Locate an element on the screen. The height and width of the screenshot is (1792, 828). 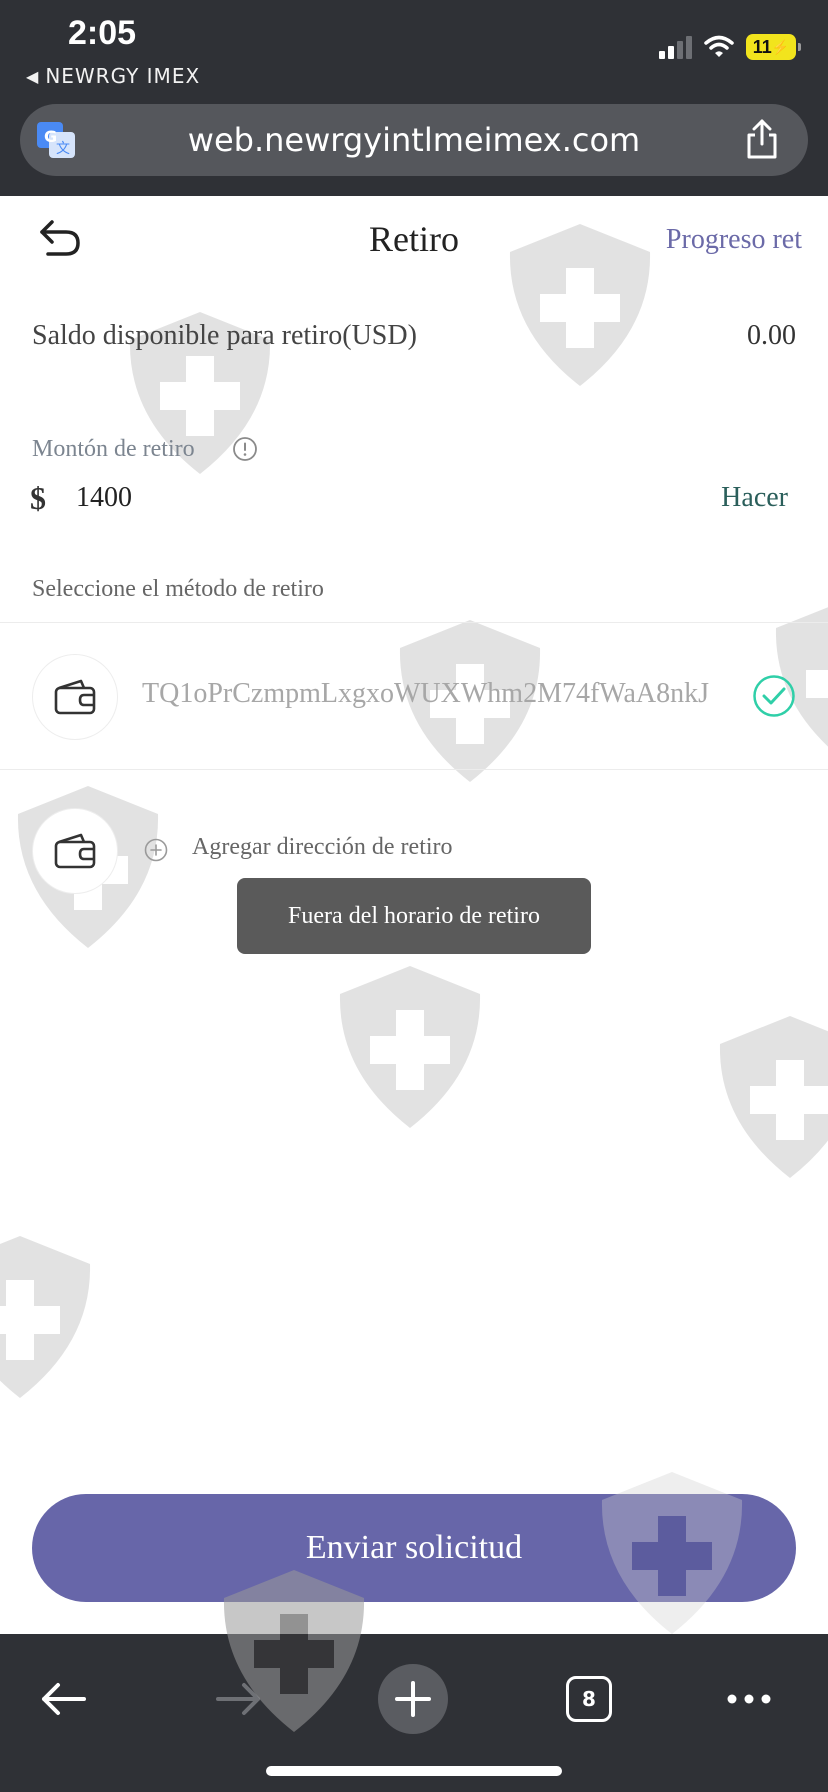
url-bar: G 文 web.newrgyintlmeimex.com is located at coordinates (414, 140).